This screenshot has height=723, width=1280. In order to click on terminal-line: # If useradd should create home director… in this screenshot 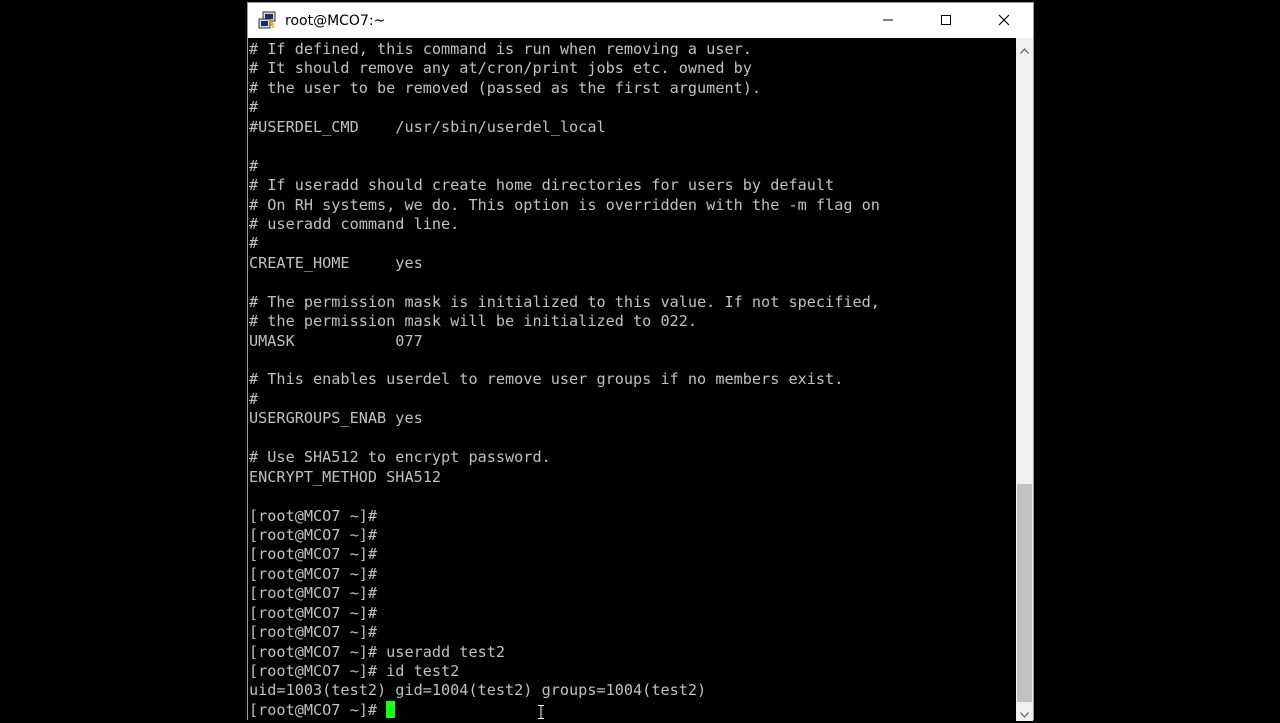, I will do `click(542, 185)`.